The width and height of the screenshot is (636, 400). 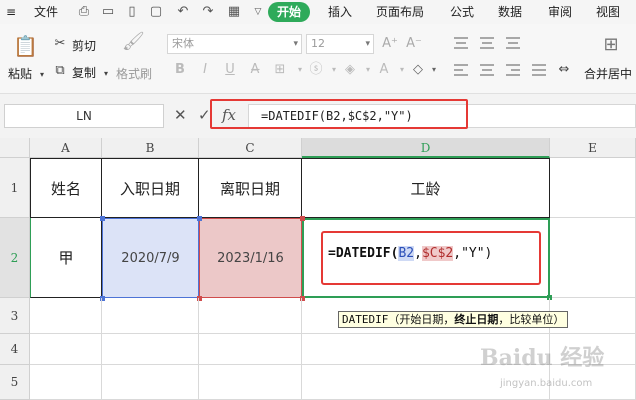 I want to click on phonetic-icon: ⓢ, so click(x=316, y=70).